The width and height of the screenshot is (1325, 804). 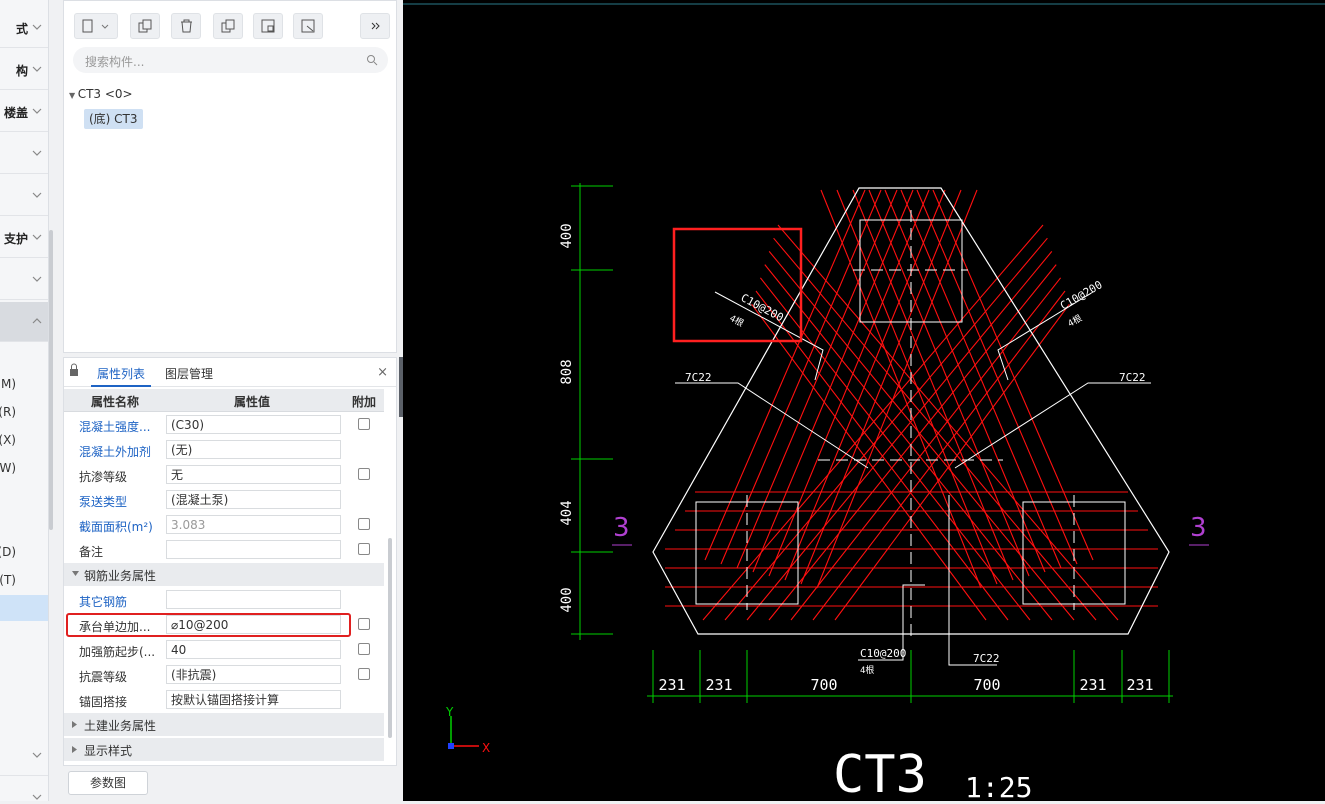 I want to click on property-name: 备注, so click(x=91, y=552).